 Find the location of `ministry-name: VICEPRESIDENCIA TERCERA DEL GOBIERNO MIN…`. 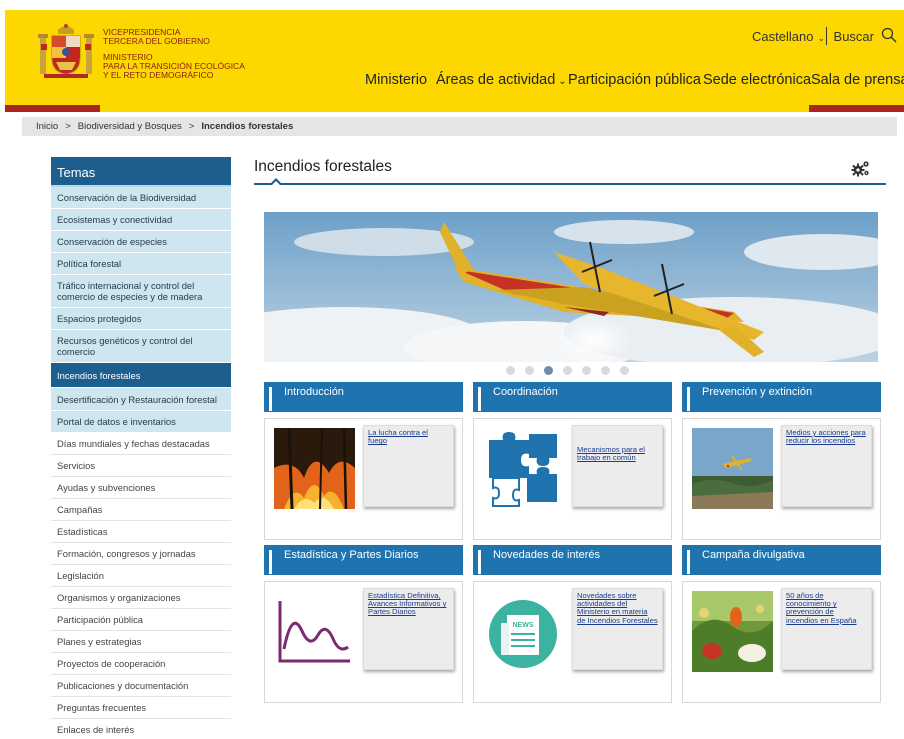

ministry-name: VICEPRESIDENCIA TERCERA DEL GOBIERNO MIN… is located at coordinates (174, 54).